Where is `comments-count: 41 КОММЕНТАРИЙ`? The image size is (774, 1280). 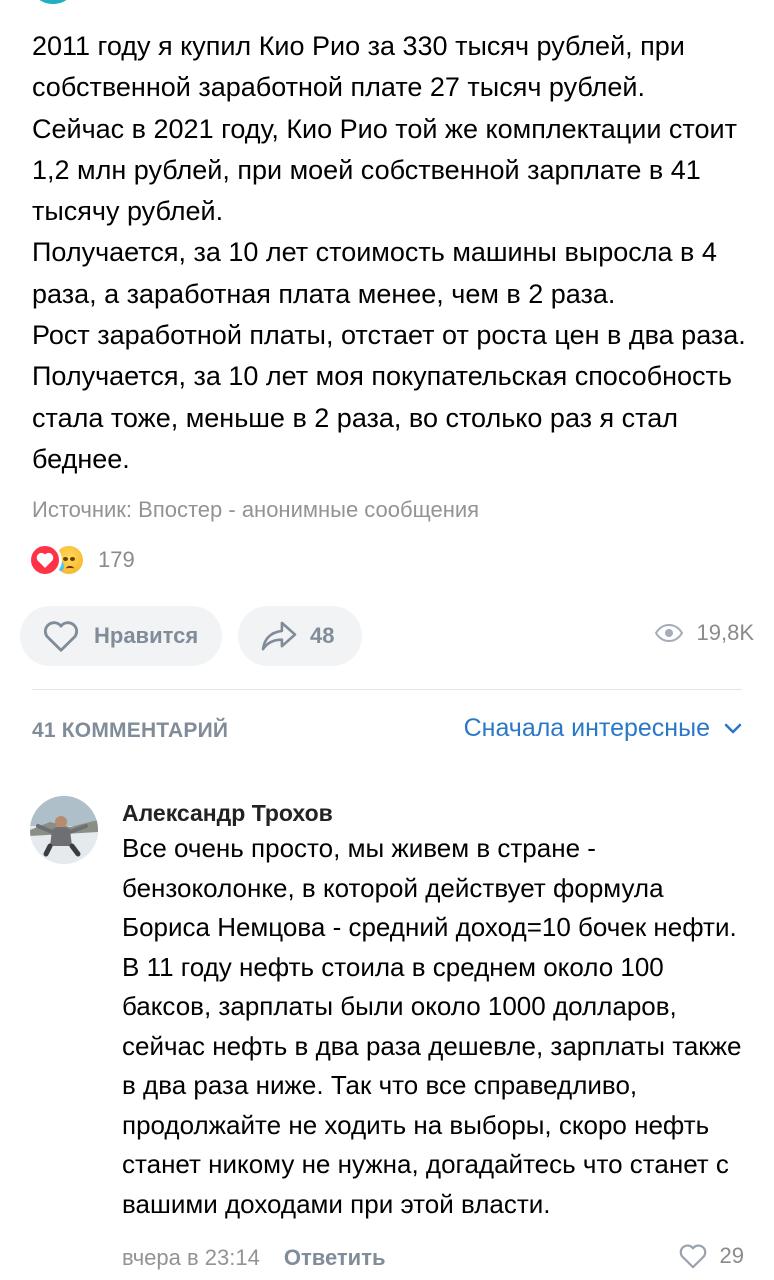
comments-count: 41 КОММЕНТАРИЙ is located at coordinates (130, 730).